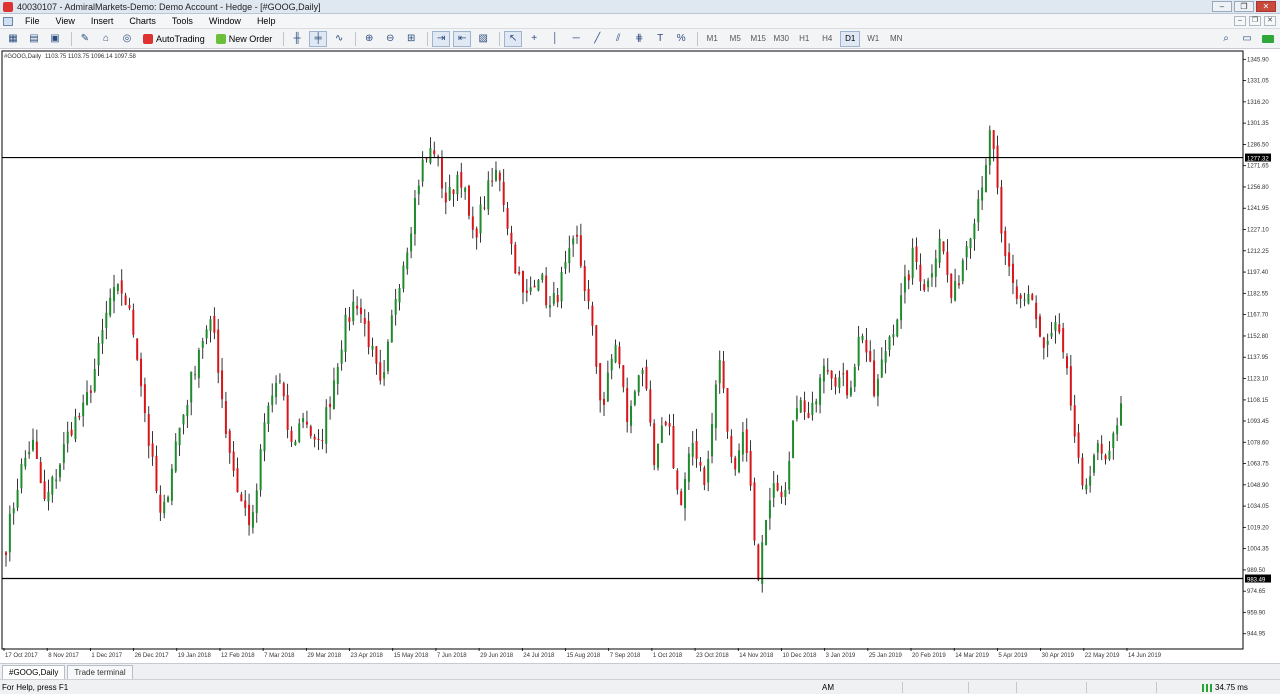 This screenshot has height=694, width=1280. I want to click on timeframe-m30: M30, so click(781, 39).